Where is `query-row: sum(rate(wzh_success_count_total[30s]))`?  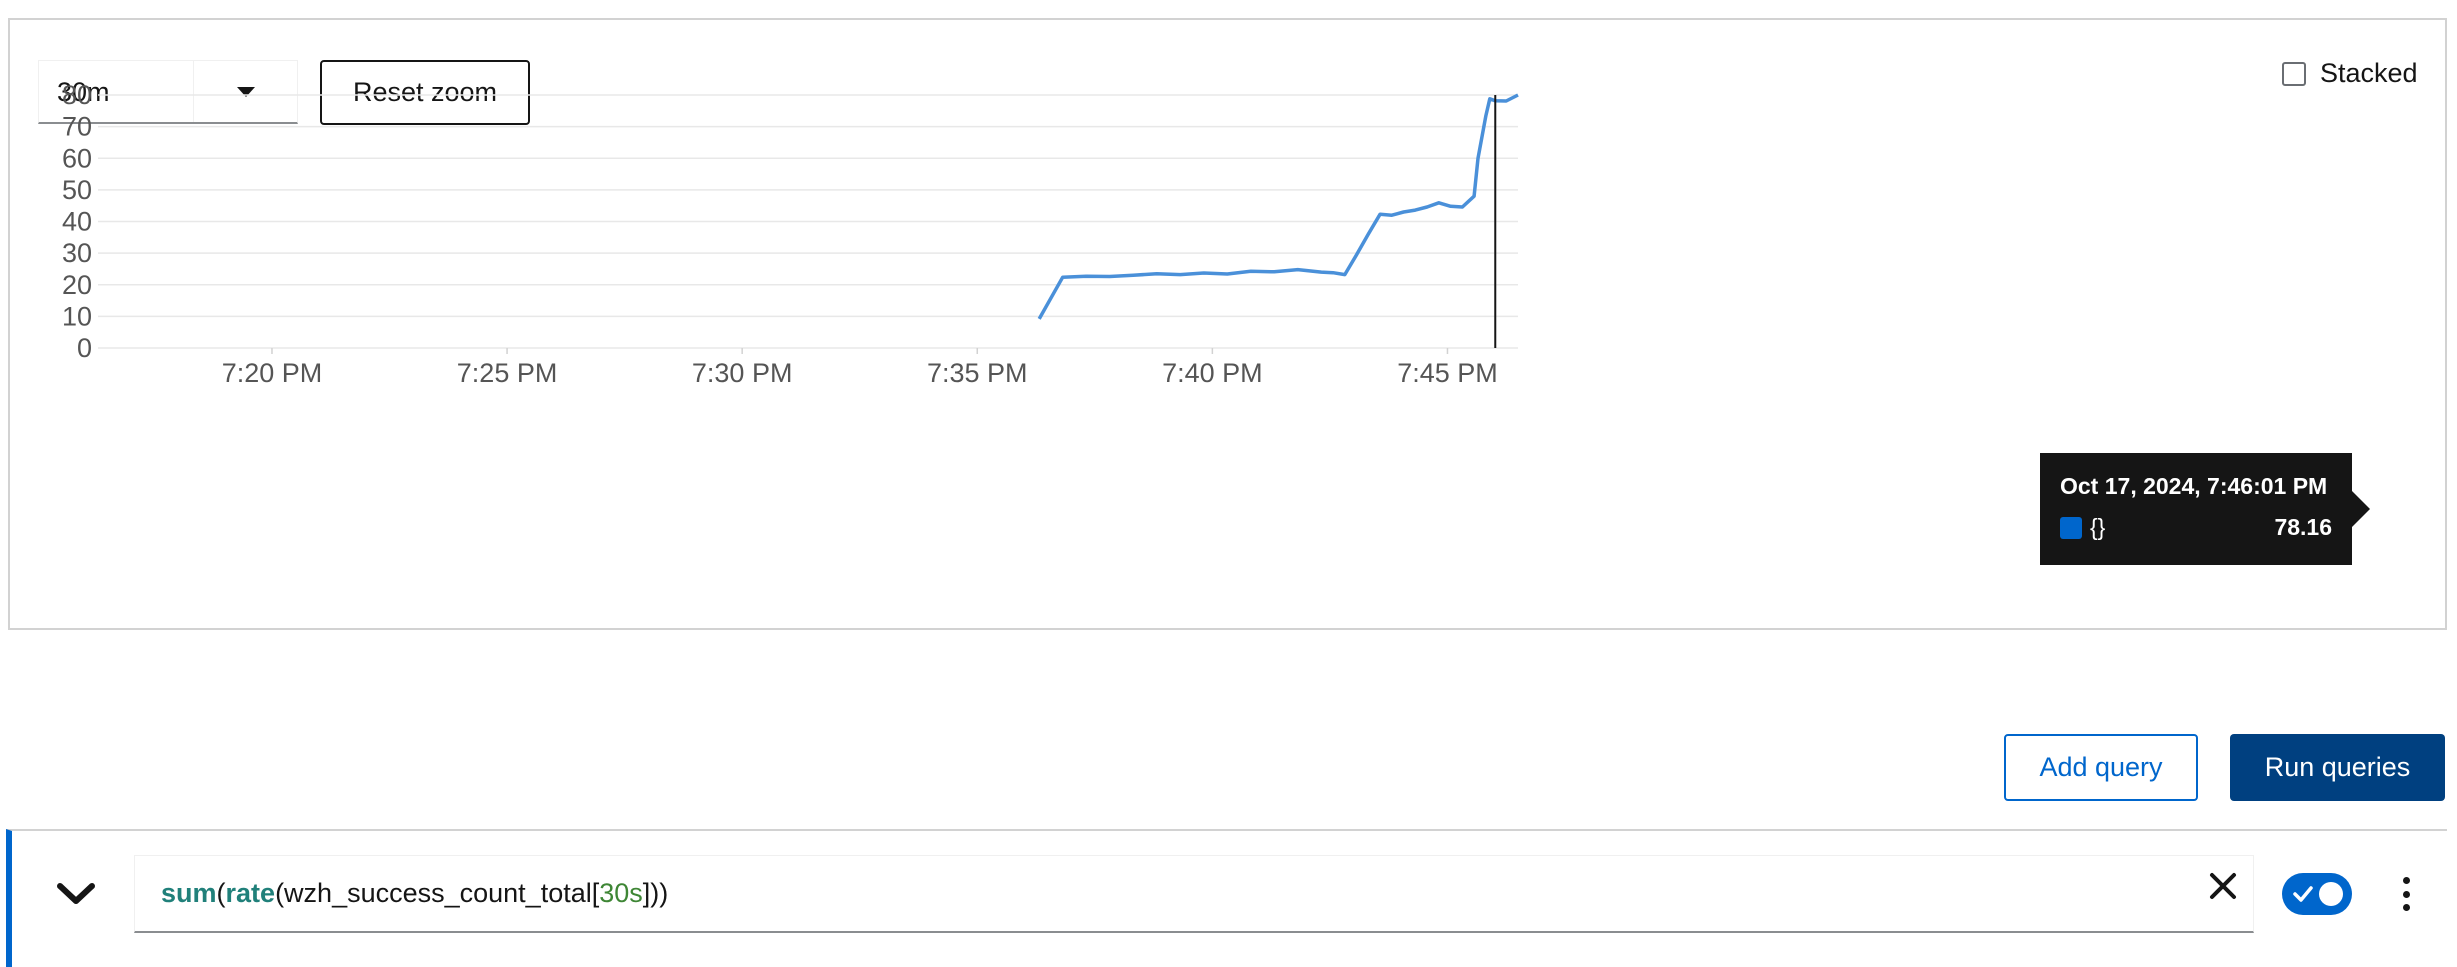 query-row: sum(rate(wzh_success_count_total[30s])) is located at coordinates (1226, 898).